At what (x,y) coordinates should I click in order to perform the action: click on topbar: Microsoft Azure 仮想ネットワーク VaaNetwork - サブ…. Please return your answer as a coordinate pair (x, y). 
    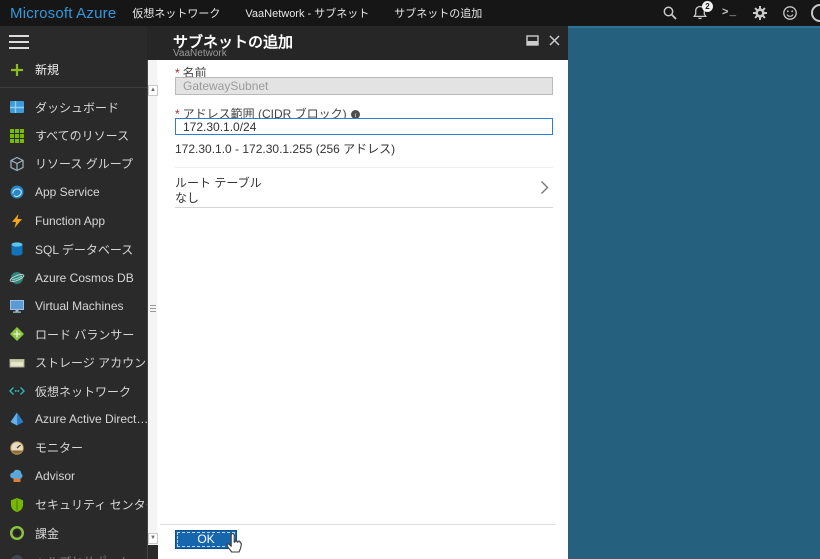
    Looking at the image, I should click on (410, 13).